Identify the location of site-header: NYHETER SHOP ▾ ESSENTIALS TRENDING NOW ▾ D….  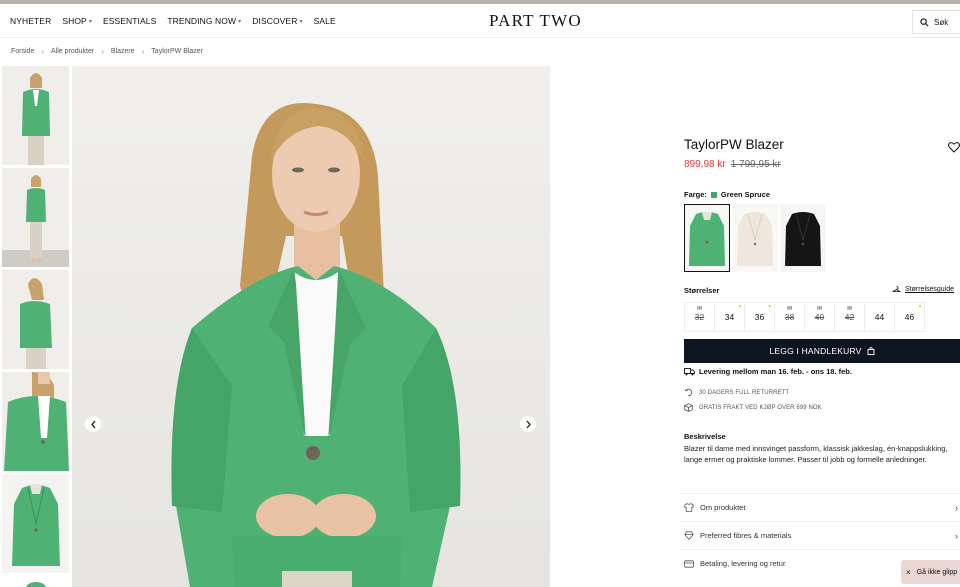
(480, 21).